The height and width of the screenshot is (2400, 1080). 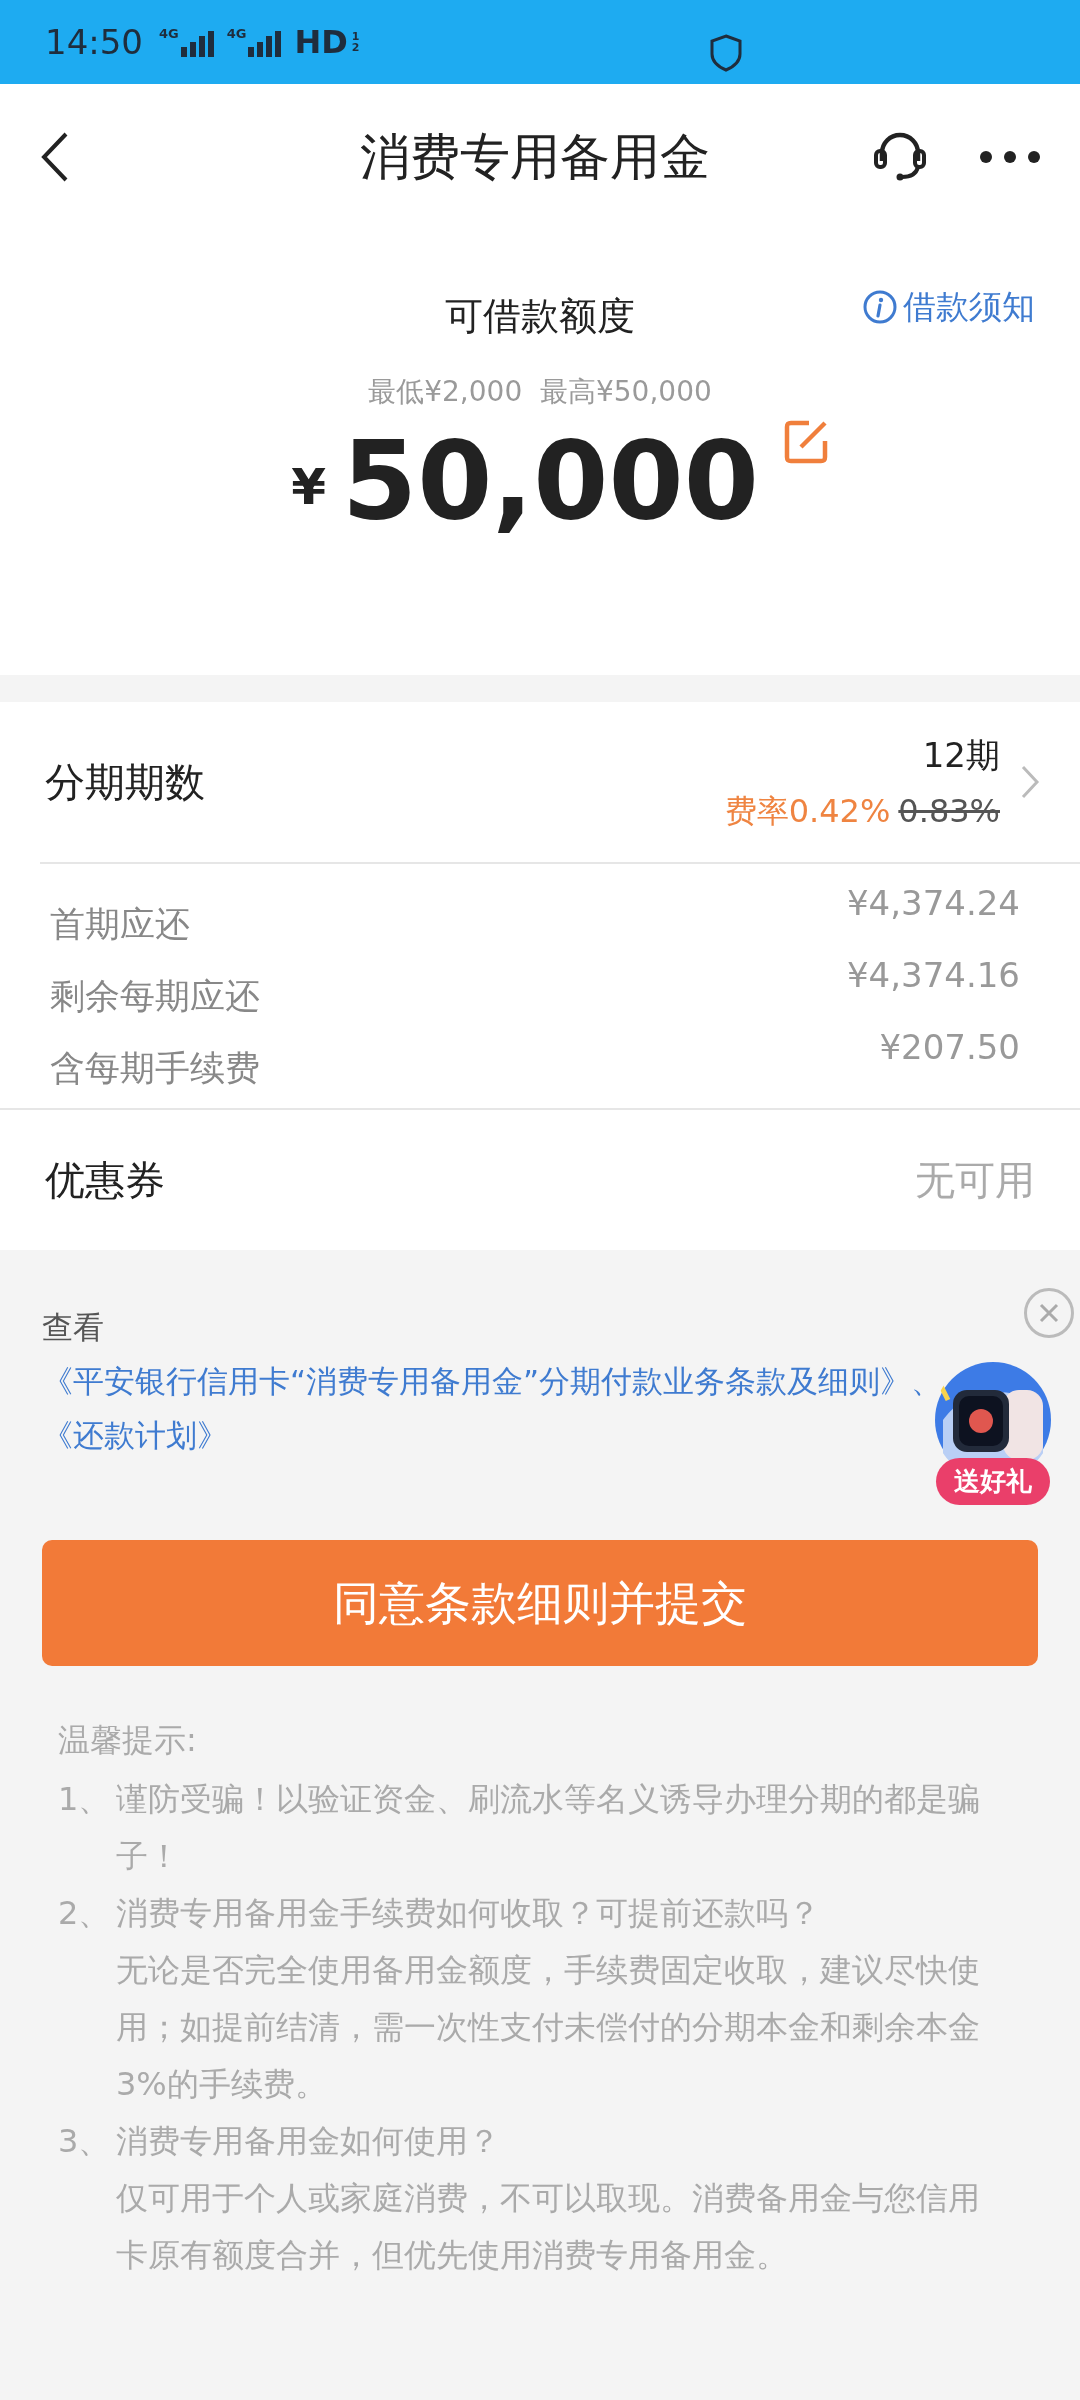 I want to click on edit-icon, so click(x=805, y=442).